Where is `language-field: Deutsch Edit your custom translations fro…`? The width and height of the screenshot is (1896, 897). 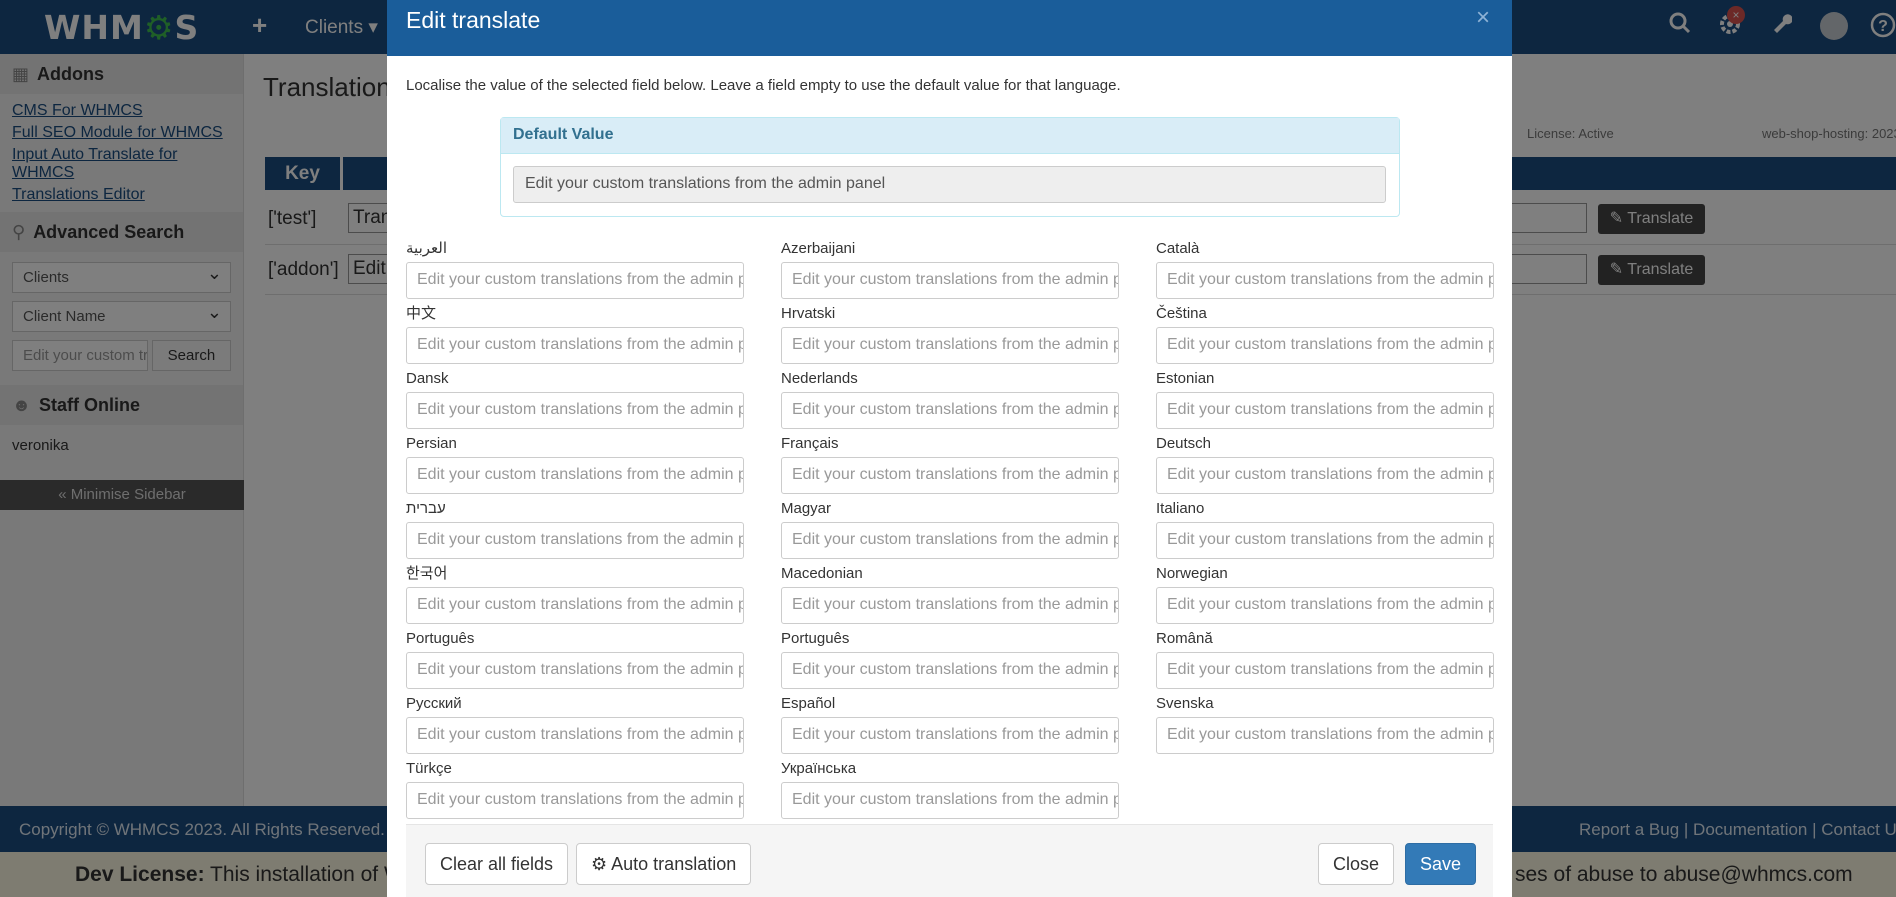
language-field: Deutsch Edit your custom translations fro… is located at coordinates (1325, 464).